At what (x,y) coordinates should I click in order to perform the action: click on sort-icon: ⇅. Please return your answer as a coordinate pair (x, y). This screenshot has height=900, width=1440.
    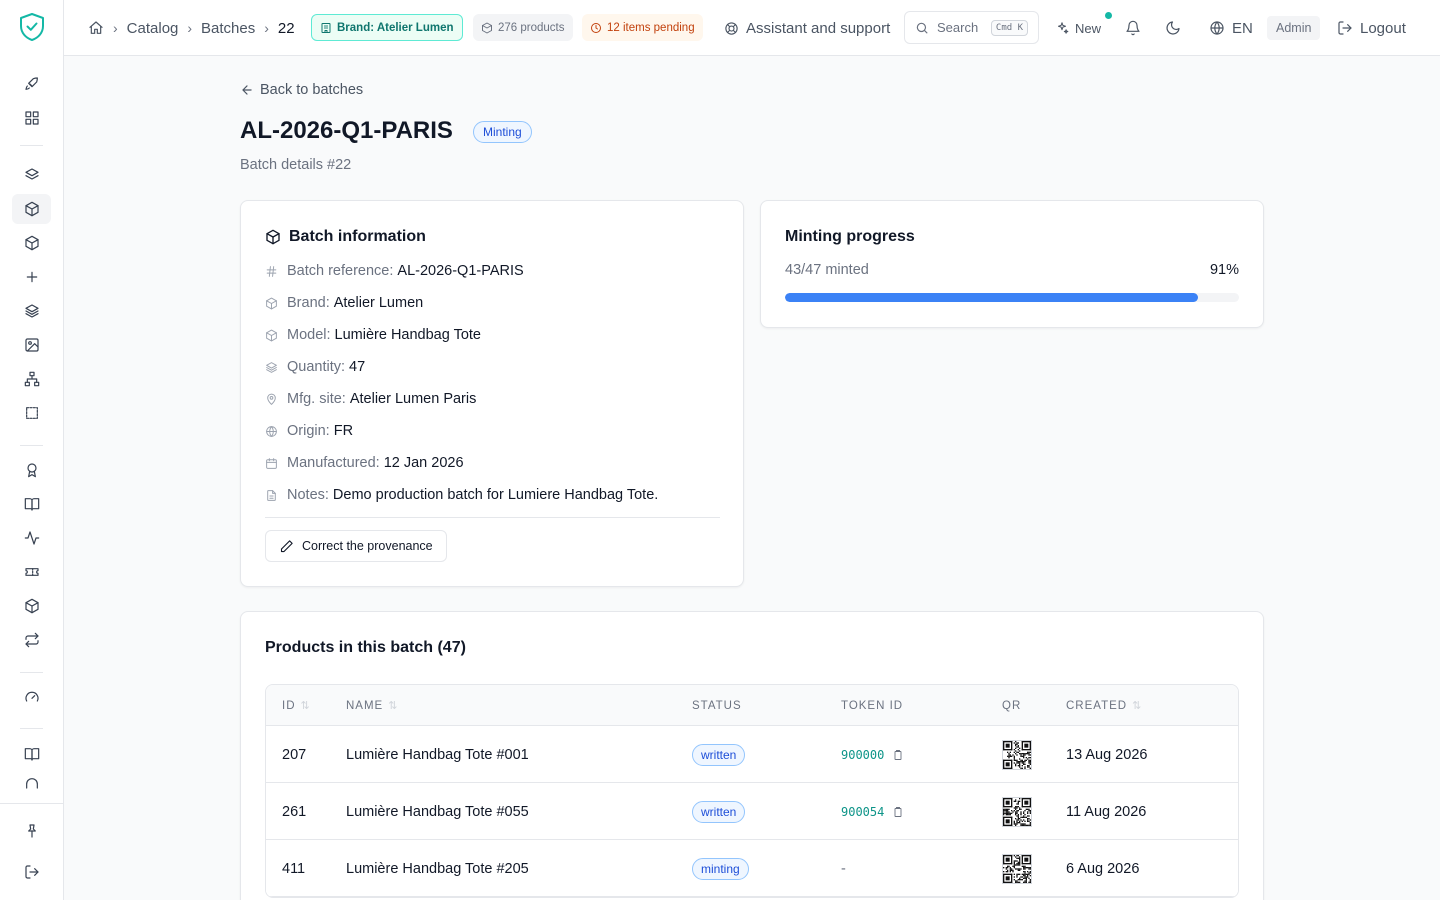
    Looking at the image, I should click on (305, 706).